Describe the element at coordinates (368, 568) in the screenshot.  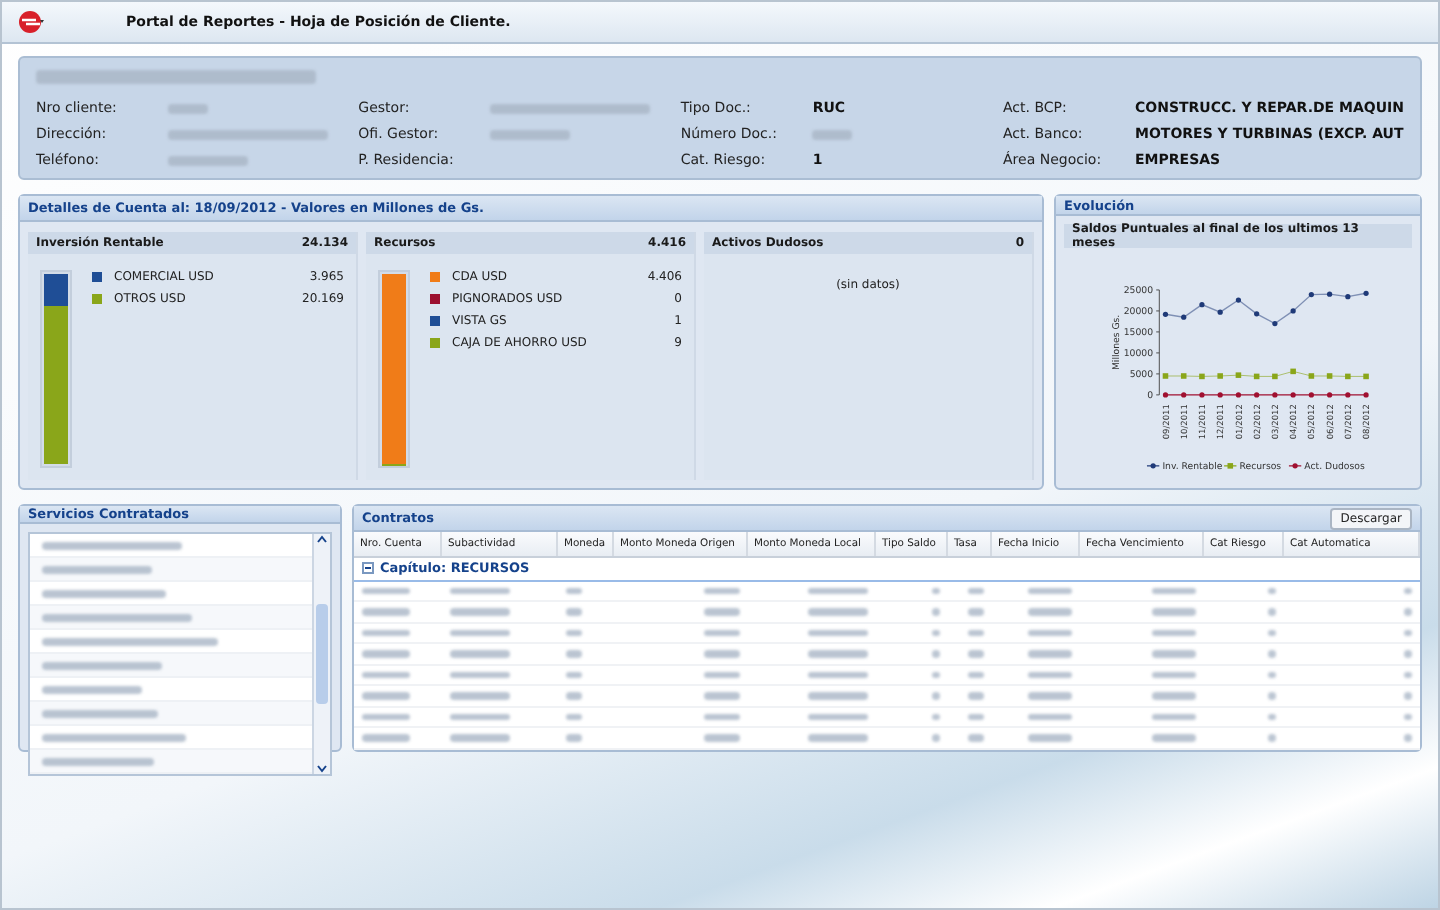
I see `collapse-icon` at that location.